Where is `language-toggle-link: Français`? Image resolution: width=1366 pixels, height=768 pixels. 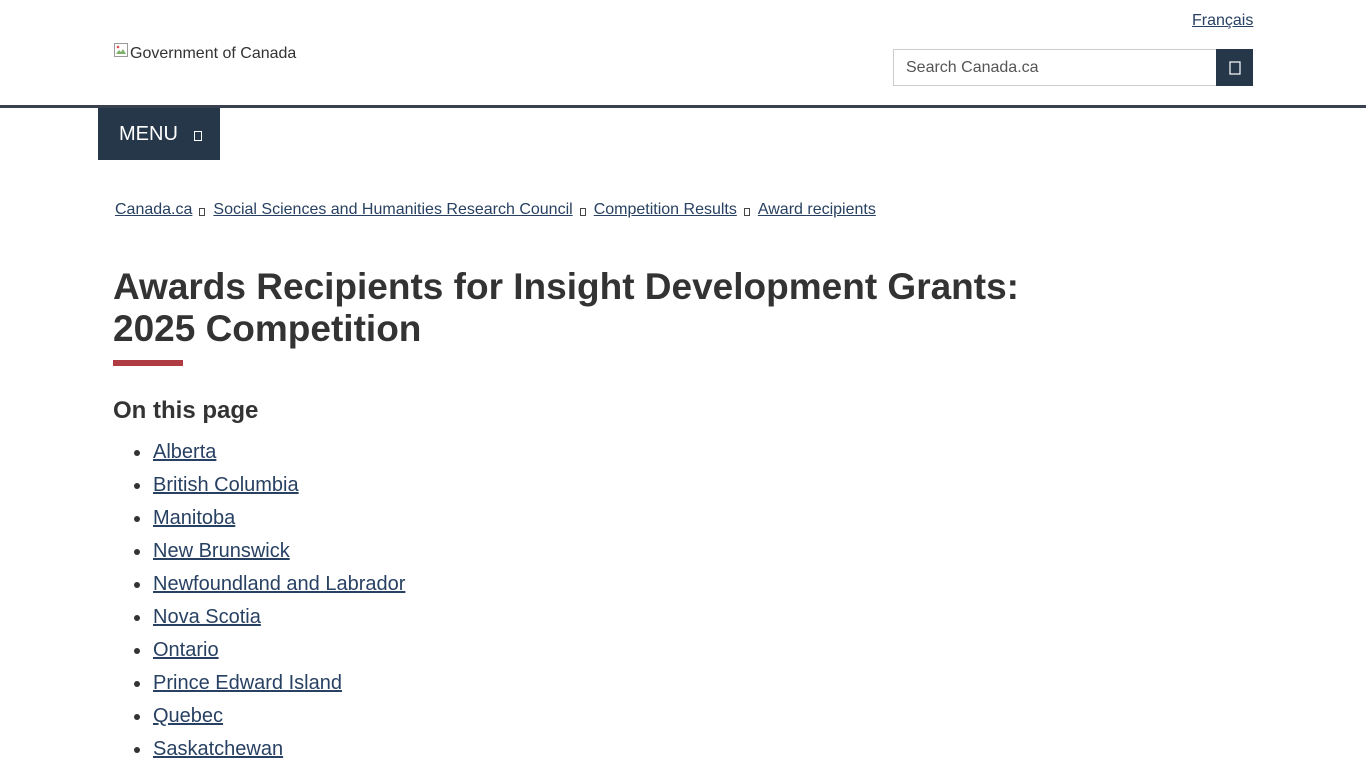 language-toggle-link: Français is located at coordinates (1222, 21).